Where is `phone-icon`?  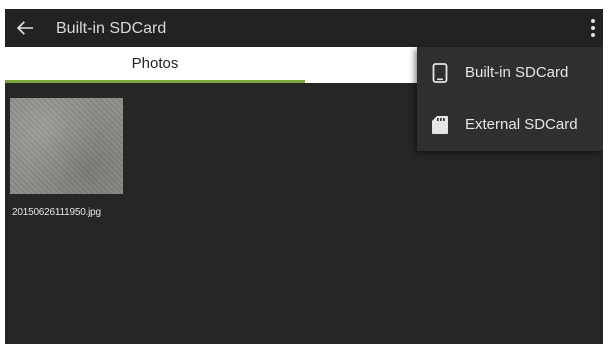 phone-icon is located at coordinates (440, 73).